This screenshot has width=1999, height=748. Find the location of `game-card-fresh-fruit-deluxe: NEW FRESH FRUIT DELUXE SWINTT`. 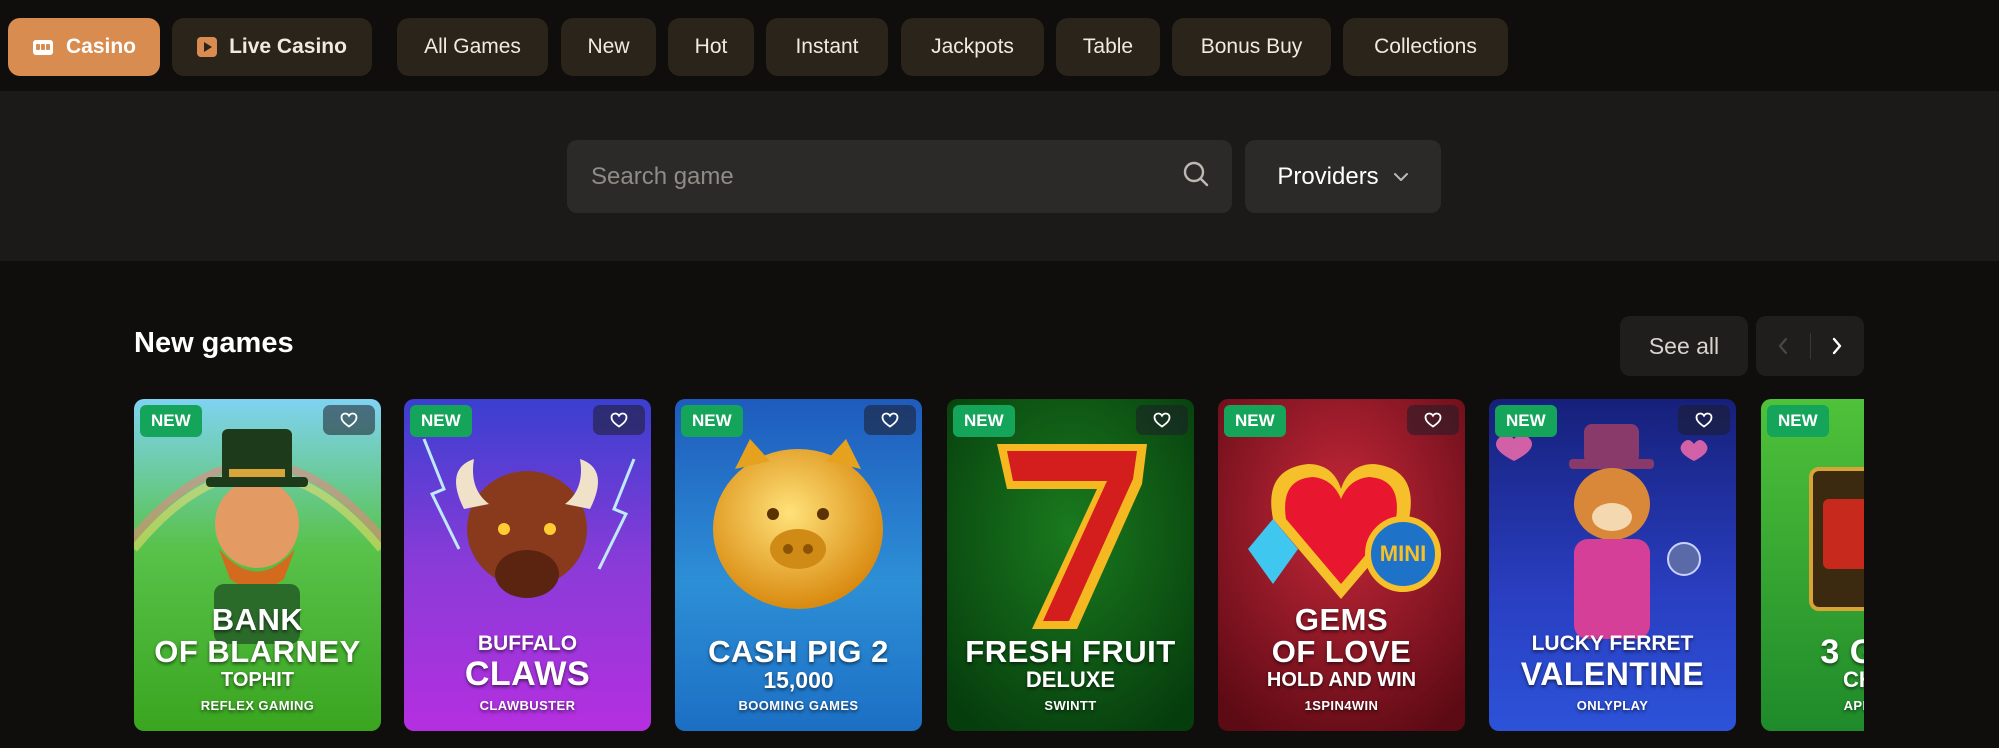

game-card-fresh-fruit-deluxe: NEW FRESH FRUIT DELUXE SWINTT is located at coordinates (1070, 565).